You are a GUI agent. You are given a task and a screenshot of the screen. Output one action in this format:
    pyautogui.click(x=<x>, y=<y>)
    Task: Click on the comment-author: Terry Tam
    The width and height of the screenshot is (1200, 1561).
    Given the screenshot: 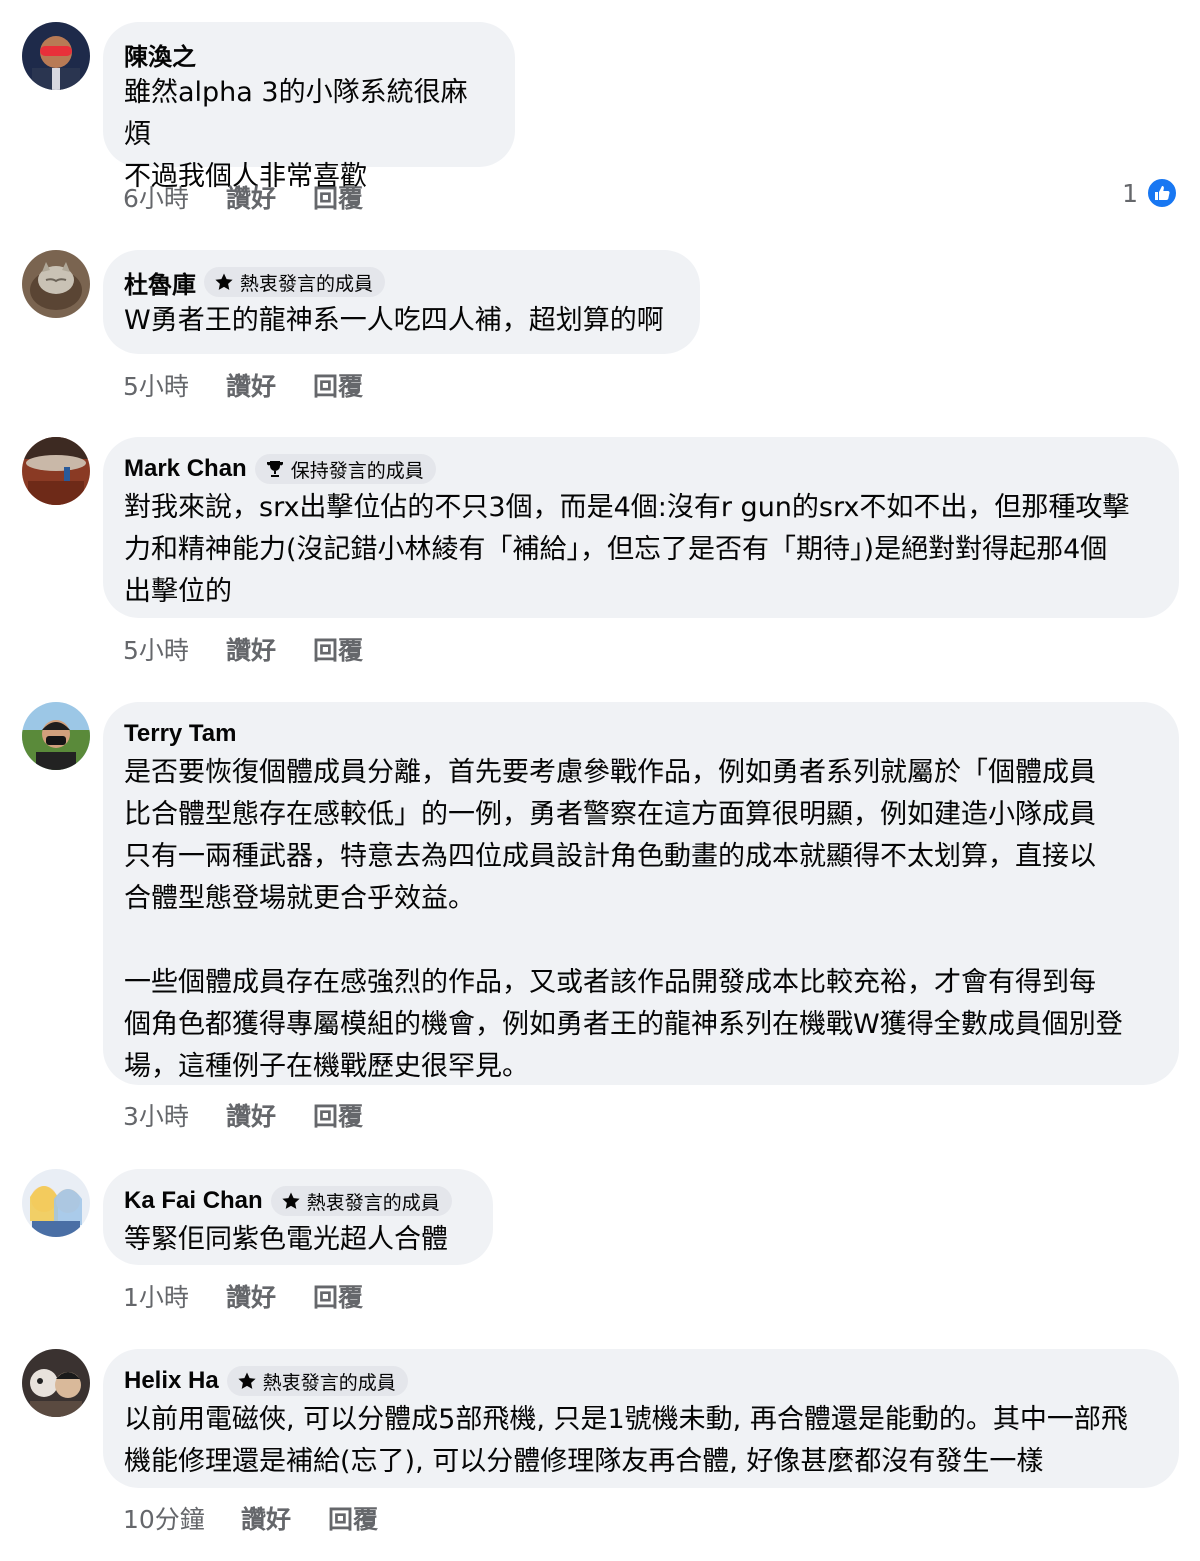 What is the action you would take?
    pyautogui.click(x=180, y=734)
    